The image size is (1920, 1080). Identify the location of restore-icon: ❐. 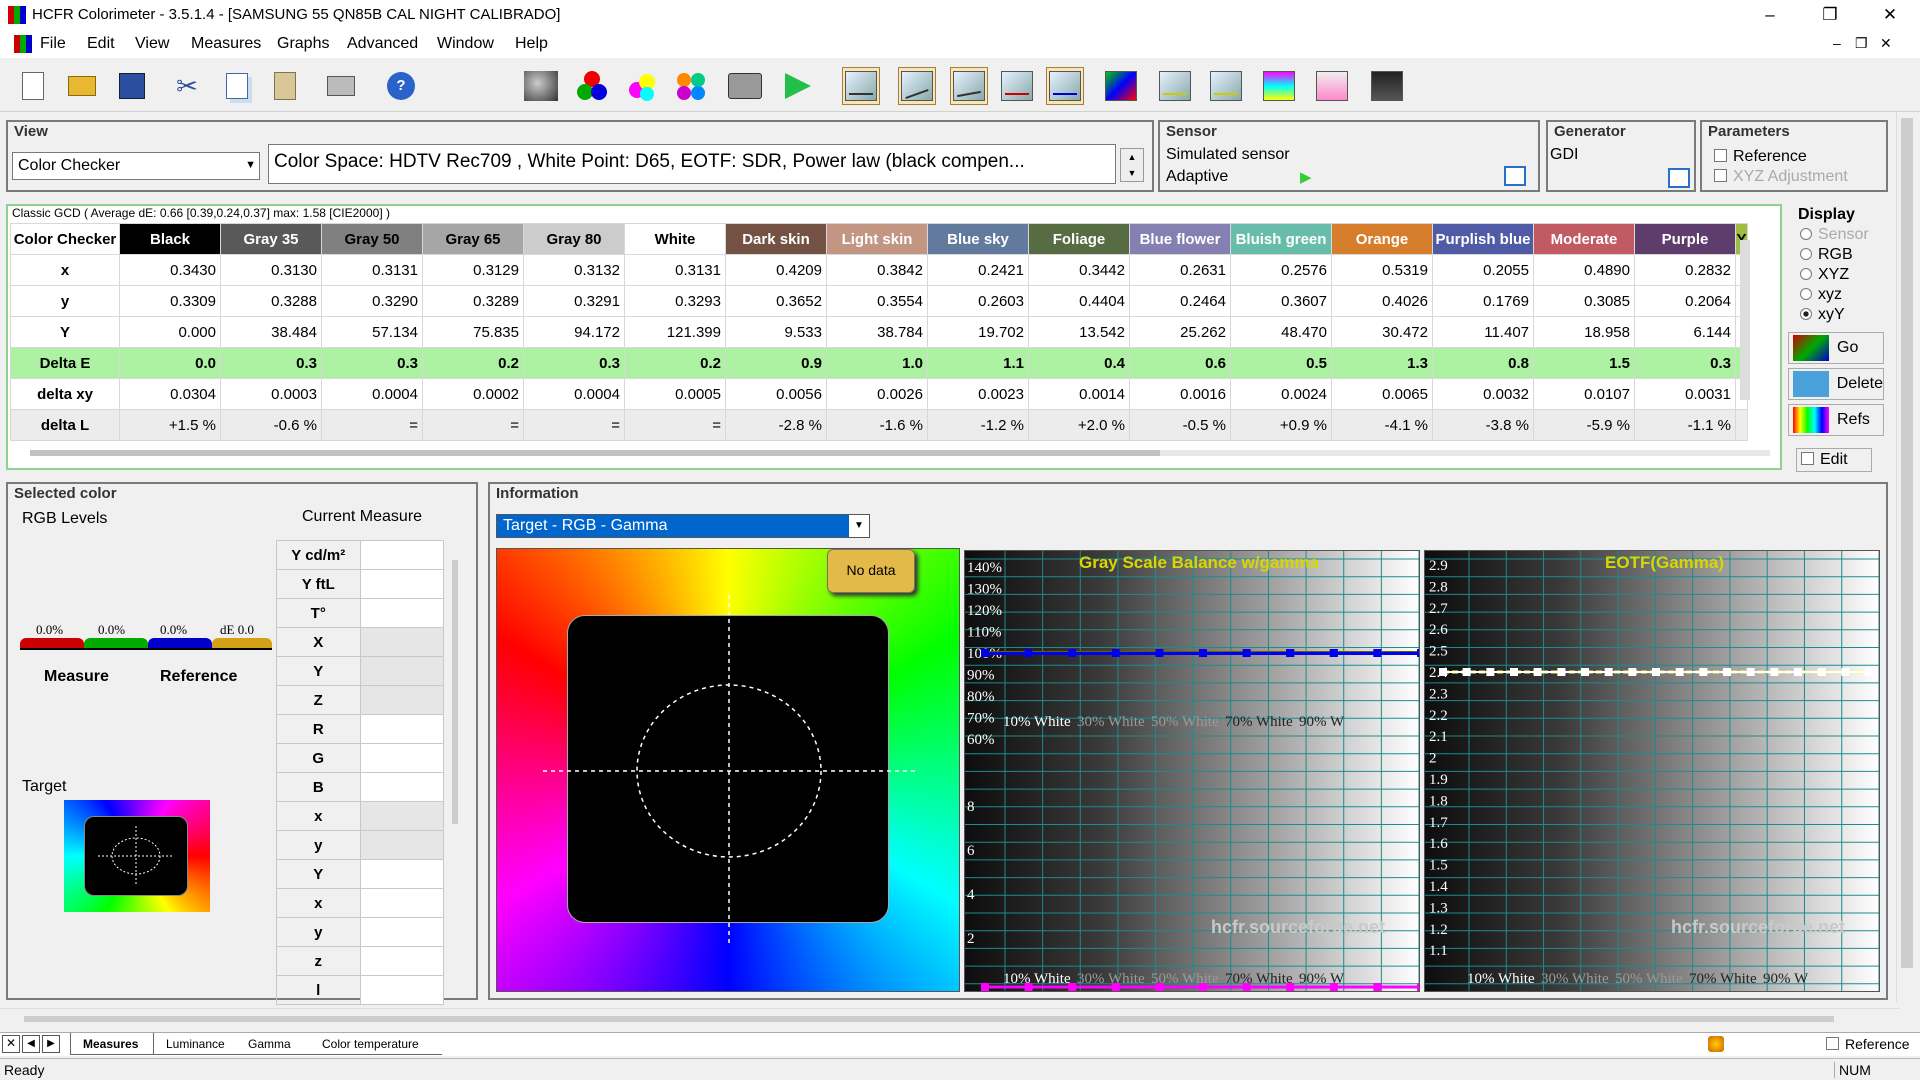
(1830, 15).